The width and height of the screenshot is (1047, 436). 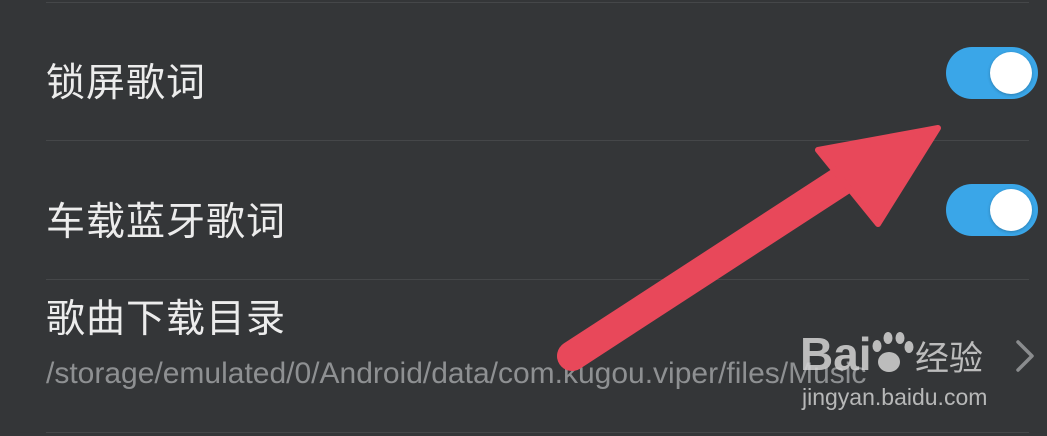 I want to click on svg-text: Bai, so click(x=836, y=354).